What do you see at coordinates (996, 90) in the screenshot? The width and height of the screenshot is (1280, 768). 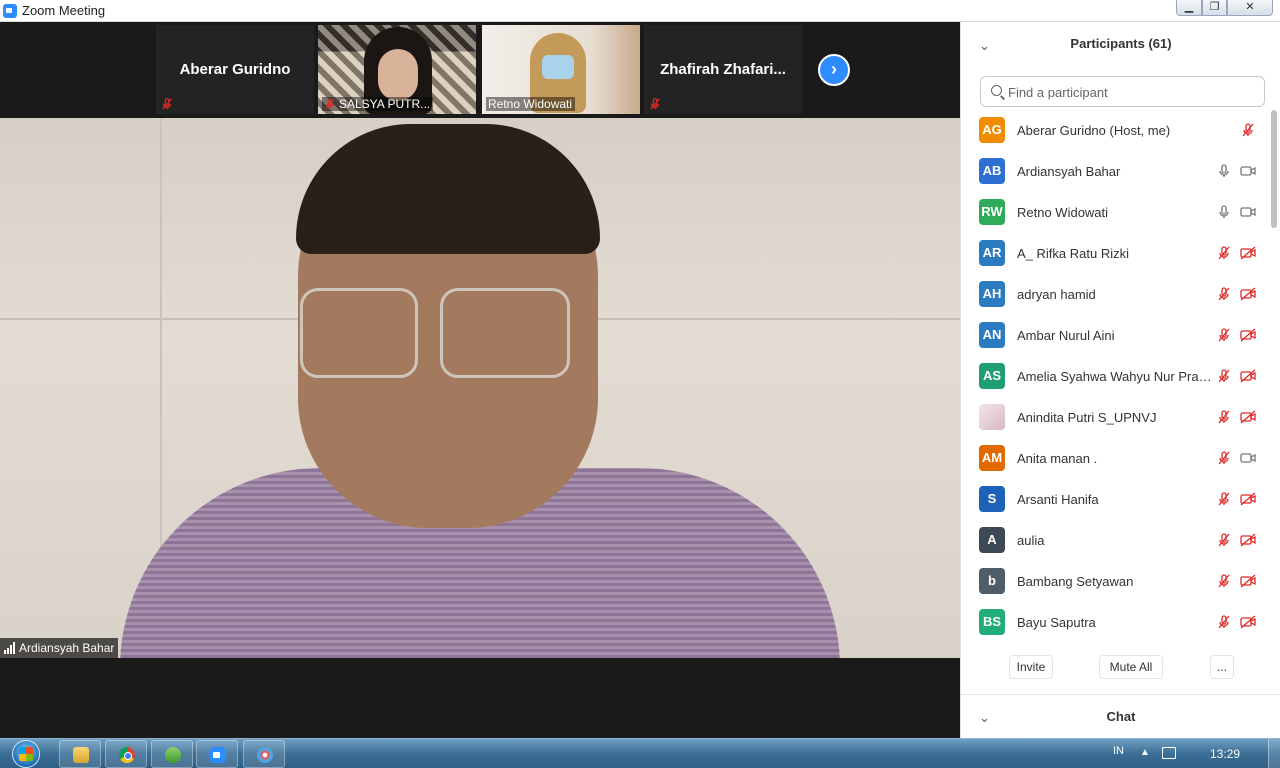 I see `search-icon` at bounding box center [996, 90].